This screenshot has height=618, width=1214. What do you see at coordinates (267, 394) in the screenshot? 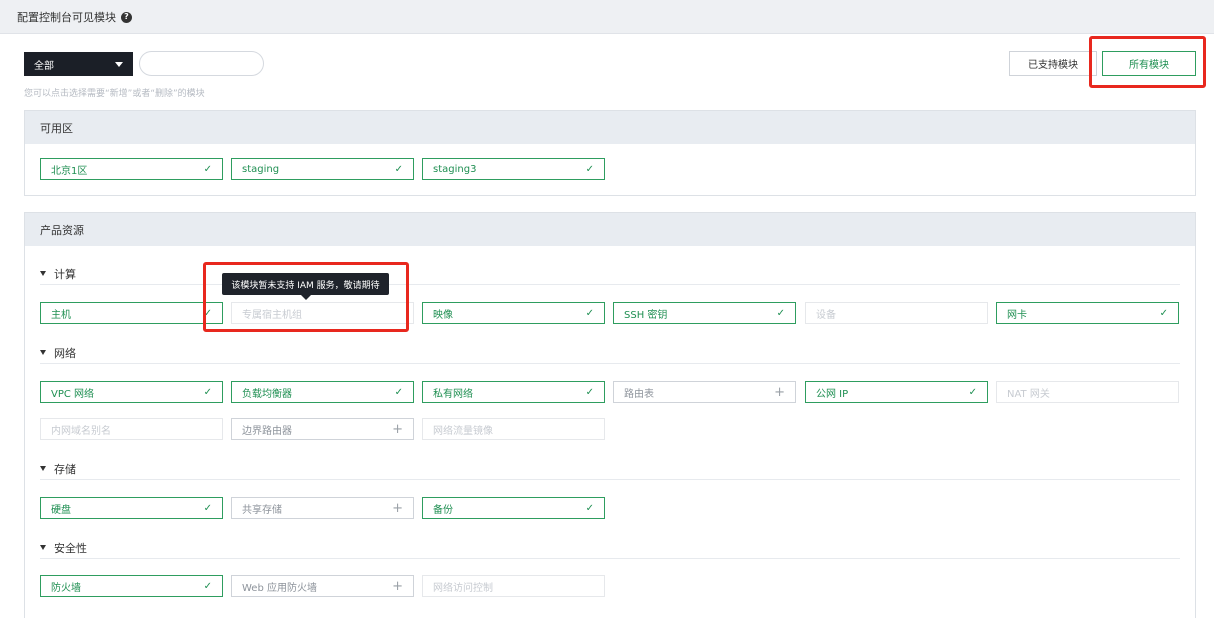
I see `module-label: 负载均衡器` at bounding box center [267, 394].